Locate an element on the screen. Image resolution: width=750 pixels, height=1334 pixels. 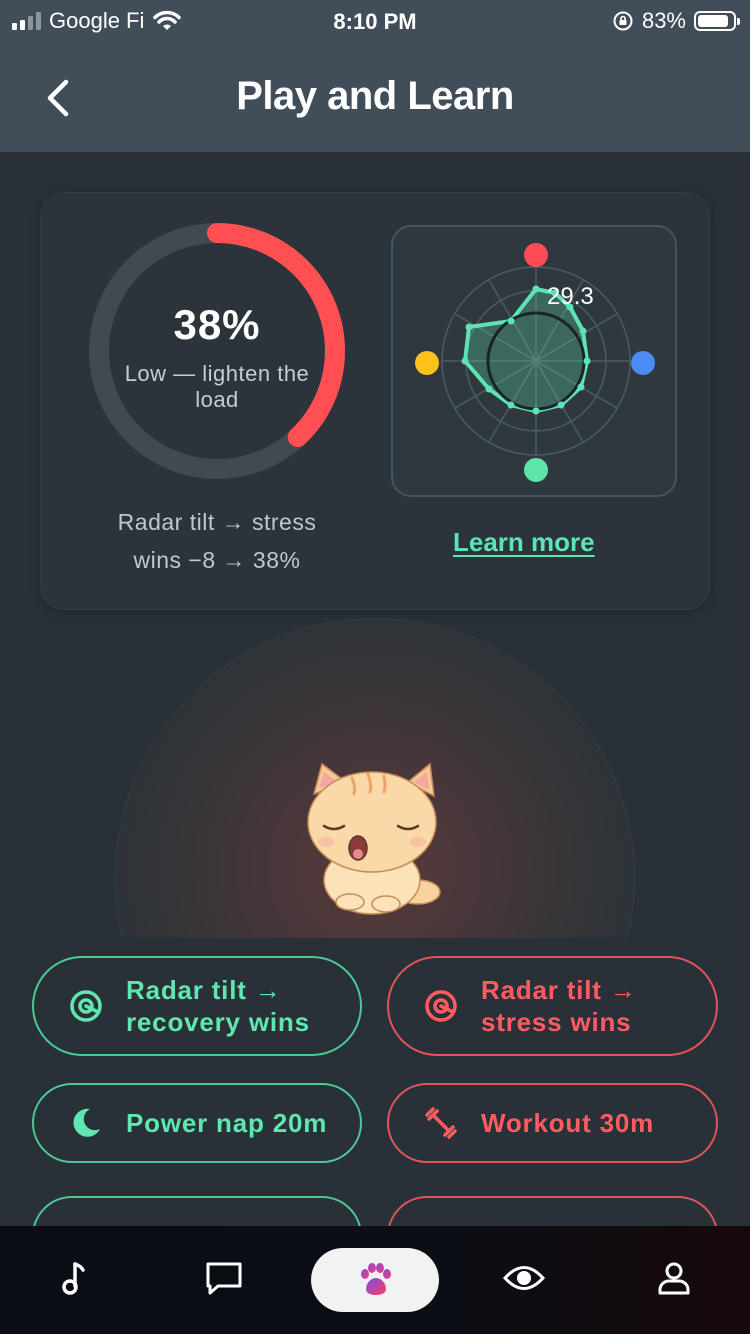
stress-ring is located at coordinates (217, 351).